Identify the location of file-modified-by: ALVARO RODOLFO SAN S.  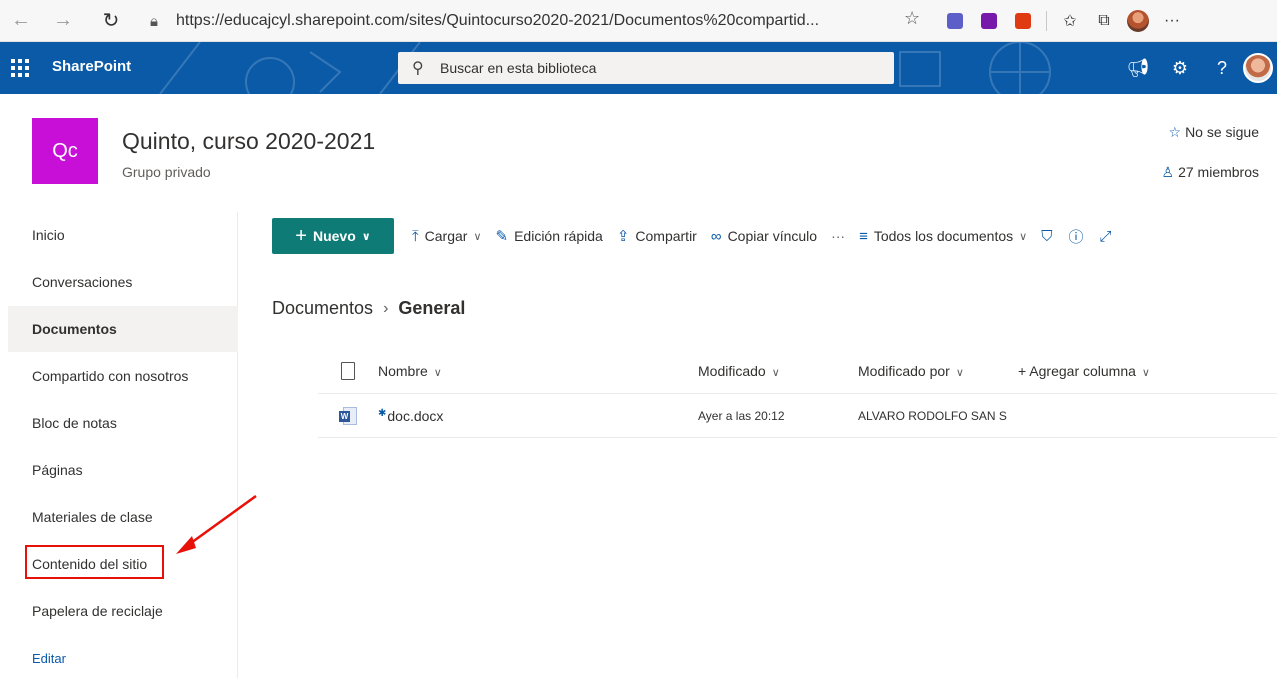
(938, 416).